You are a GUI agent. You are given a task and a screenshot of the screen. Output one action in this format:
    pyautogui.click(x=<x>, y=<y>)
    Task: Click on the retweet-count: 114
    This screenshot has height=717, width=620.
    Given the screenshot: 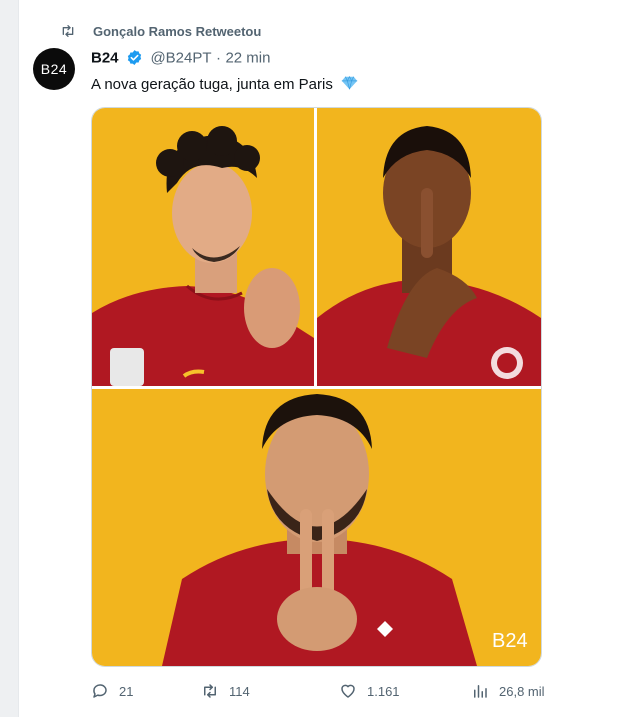 What is the action you would take?
    pyautogui.click(x=239, y=691)
    